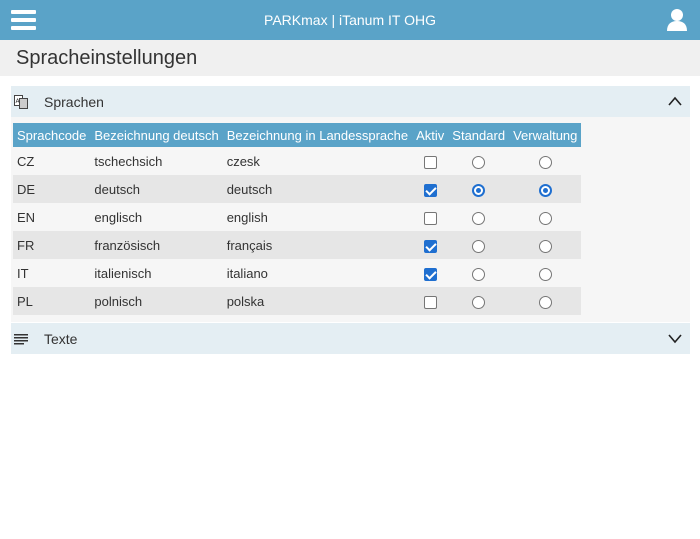 This screenshot has height=539, width=700. Describe the element at coordinates (430, 135) in the screenshot. I see `col-header-aktiv: Aktiv` at that location.